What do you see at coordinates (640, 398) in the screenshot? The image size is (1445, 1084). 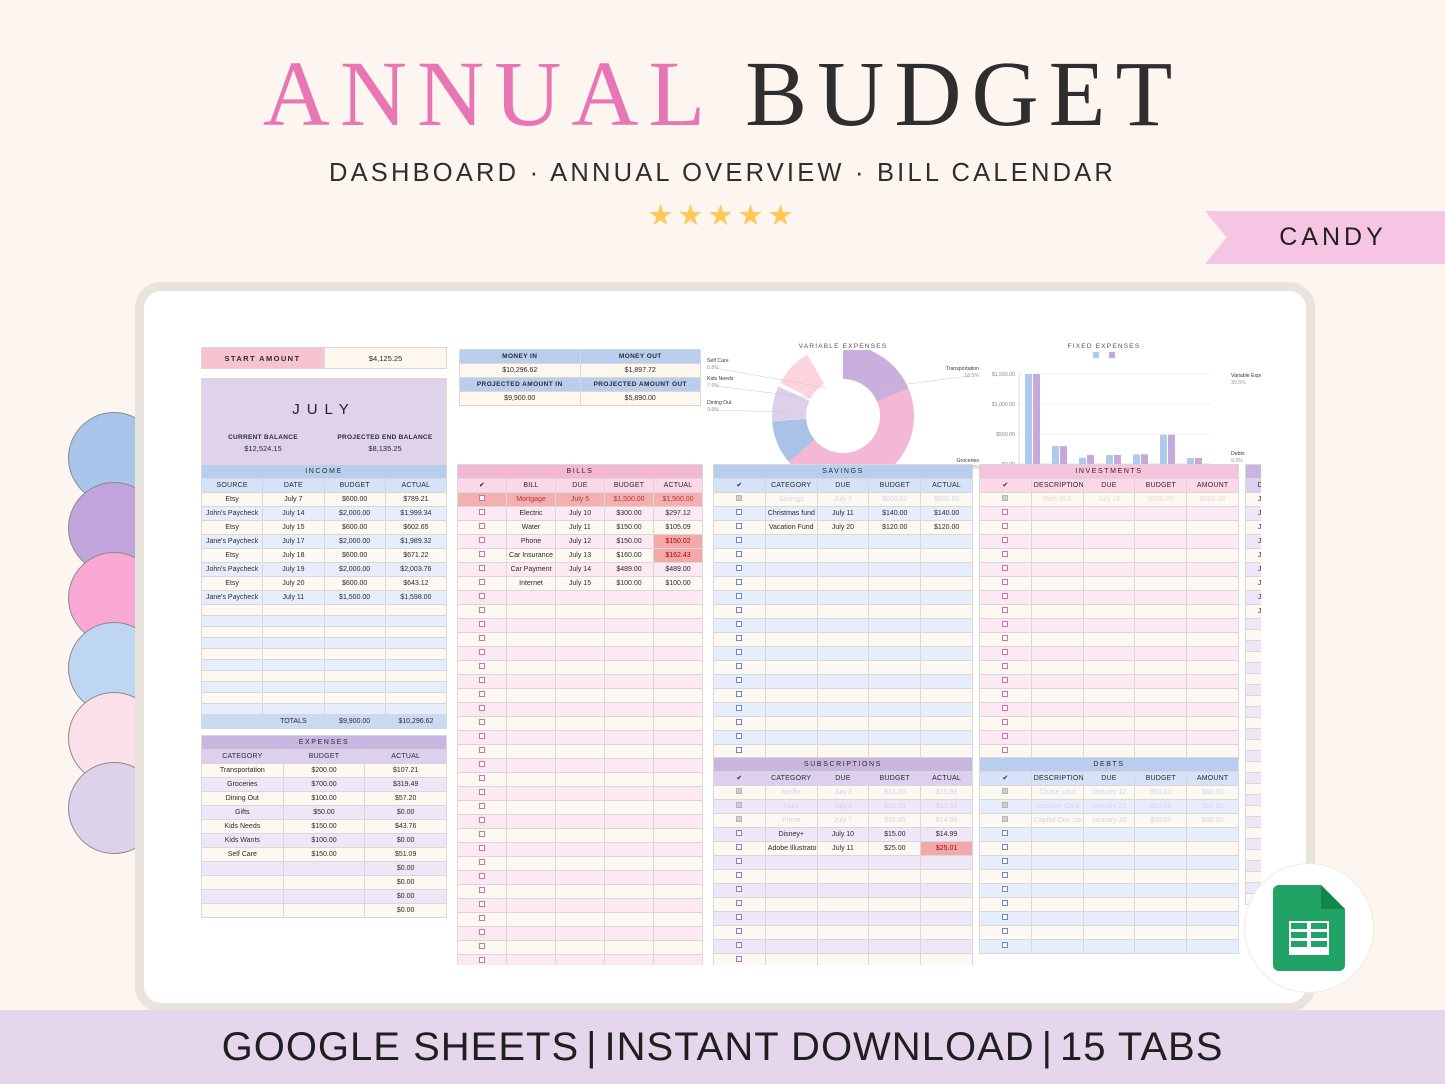 I see `projected-out-value: $5,890.00` at bounding box center [640, 398].